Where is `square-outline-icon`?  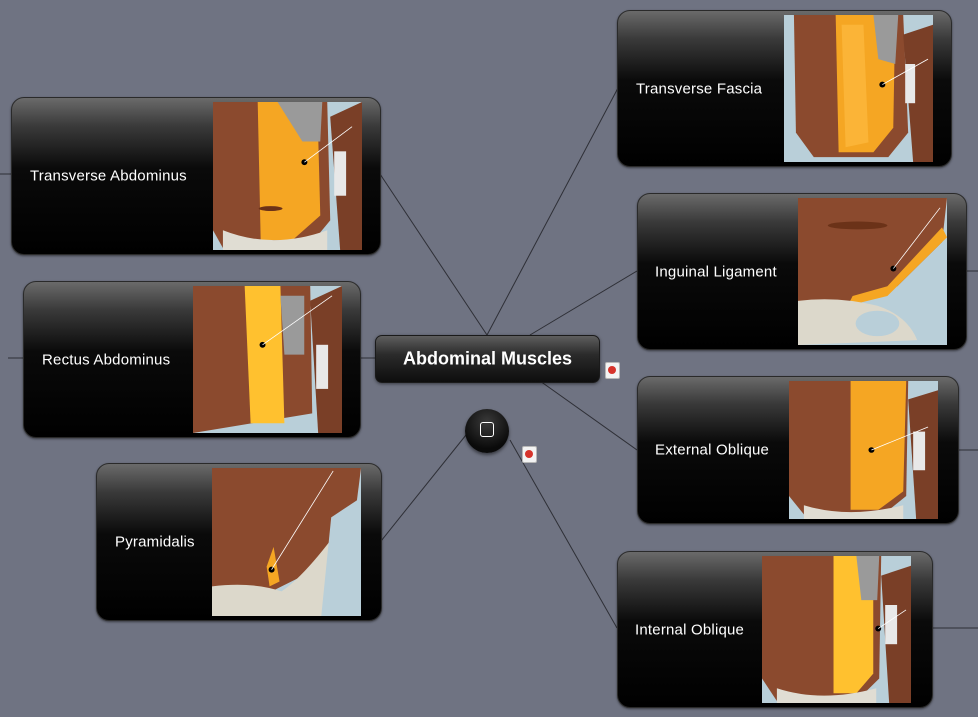
square-outline-icon is located at coordinates (487, 429).